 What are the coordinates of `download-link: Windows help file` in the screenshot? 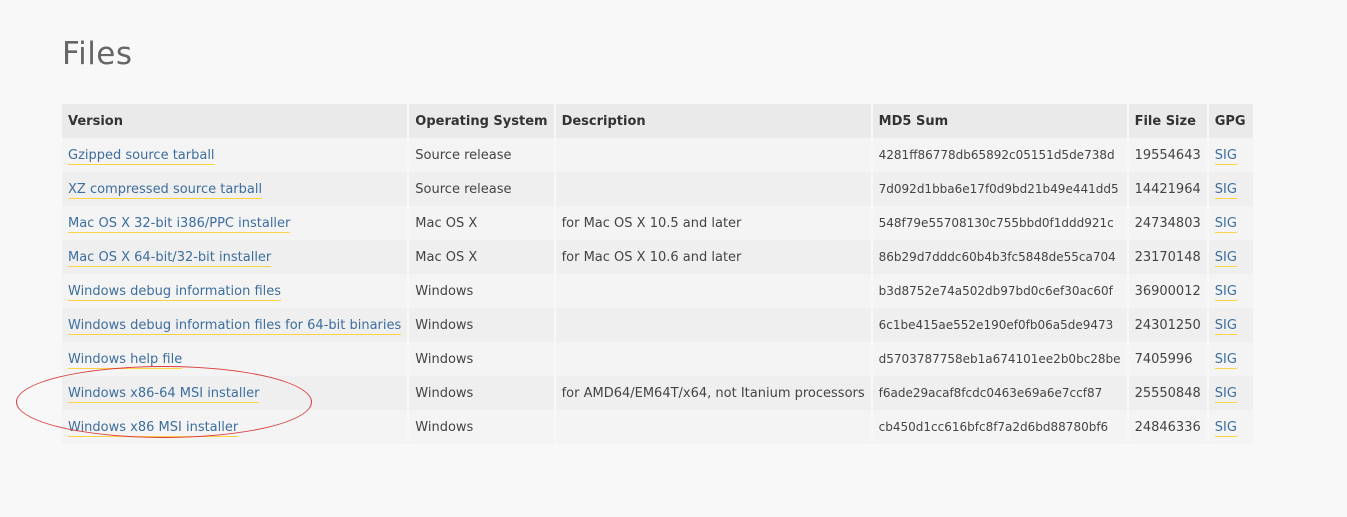 It's located at (125, 360).